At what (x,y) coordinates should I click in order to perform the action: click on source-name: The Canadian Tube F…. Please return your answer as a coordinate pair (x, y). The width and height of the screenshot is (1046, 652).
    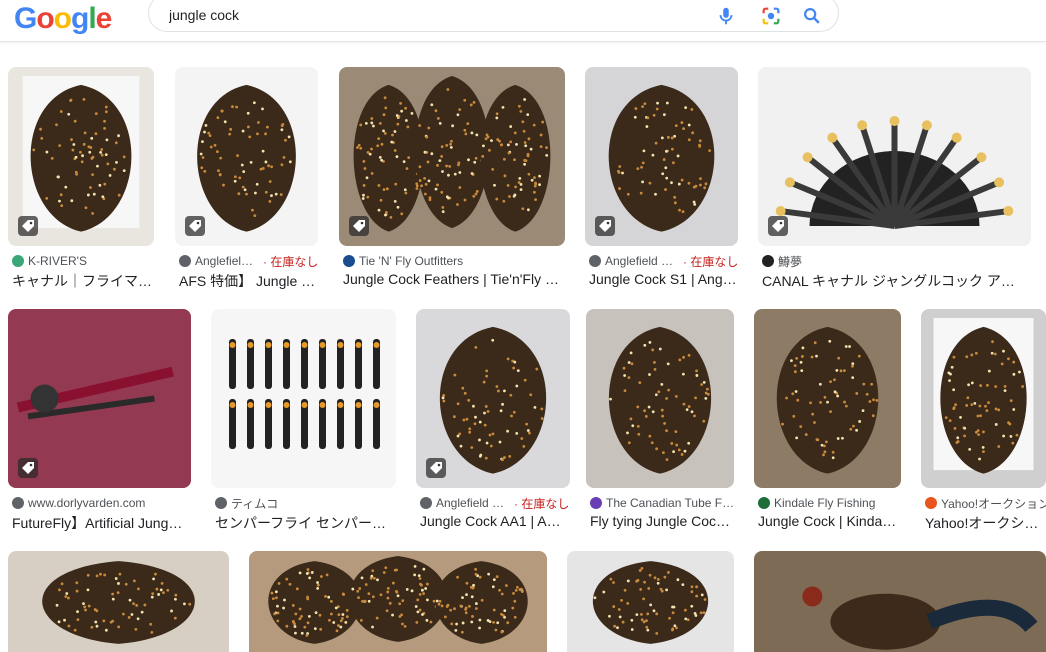
    Looking at the image, I should click on (670, 503).